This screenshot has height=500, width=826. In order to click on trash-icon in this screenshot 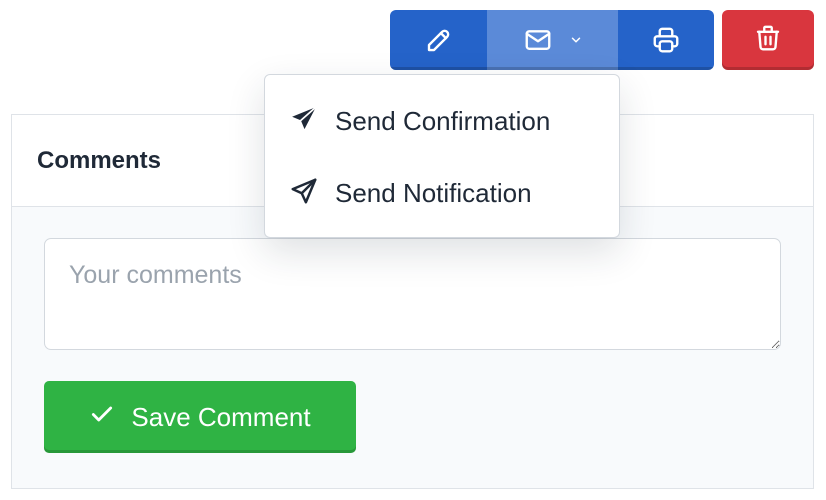, I will do `click(768, 40)`.